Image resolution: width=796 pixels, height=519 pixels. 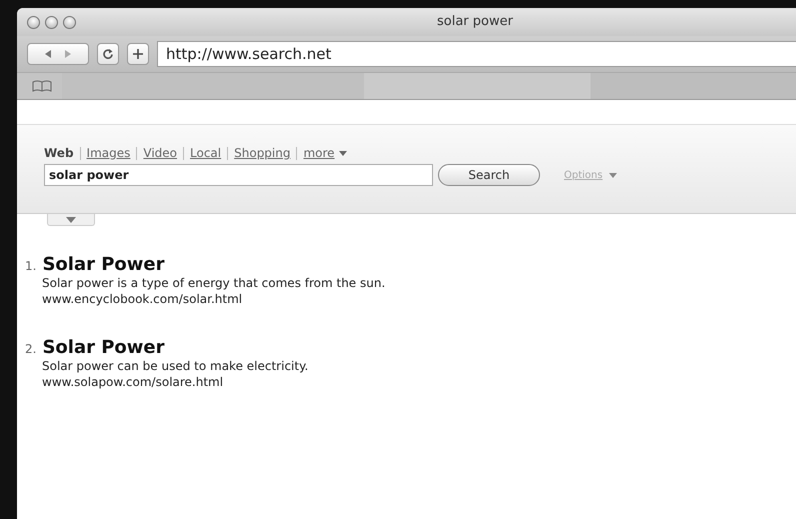 What do you see at coordinates (160, 153) in the screenshot?
I see `search-tab: Video` at bounding box center [160, 153].